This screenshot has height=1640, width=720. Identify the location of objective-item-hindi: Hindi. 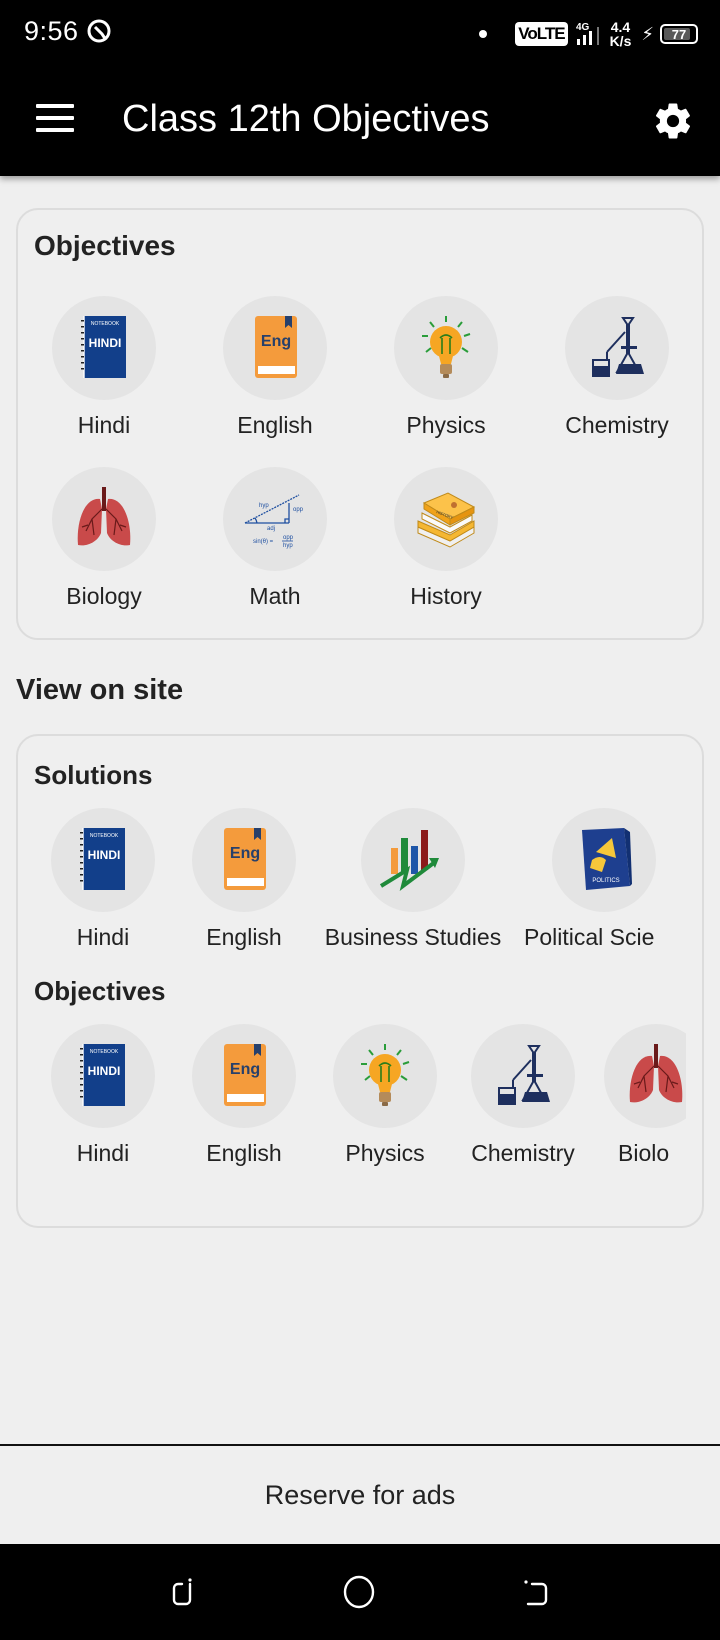
(104, 367).